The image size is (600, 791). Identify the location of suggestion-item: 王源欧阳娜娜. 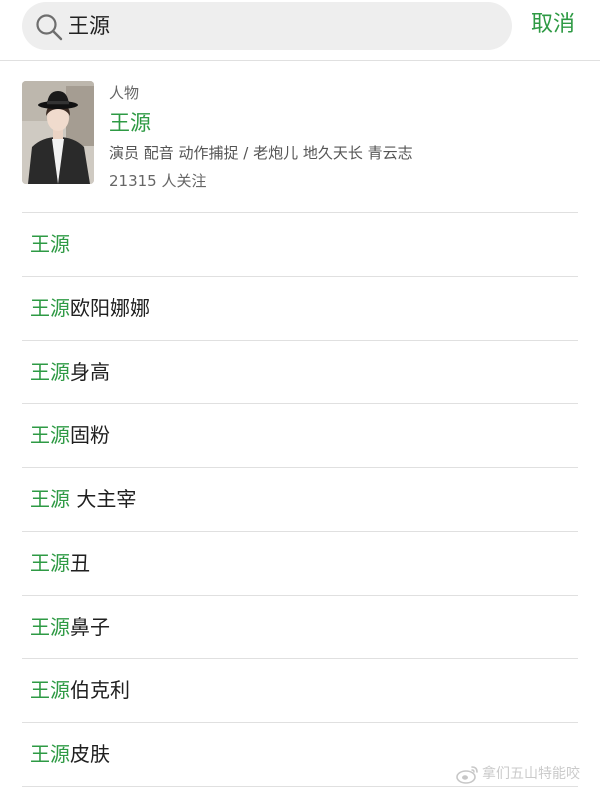
(300, 309).